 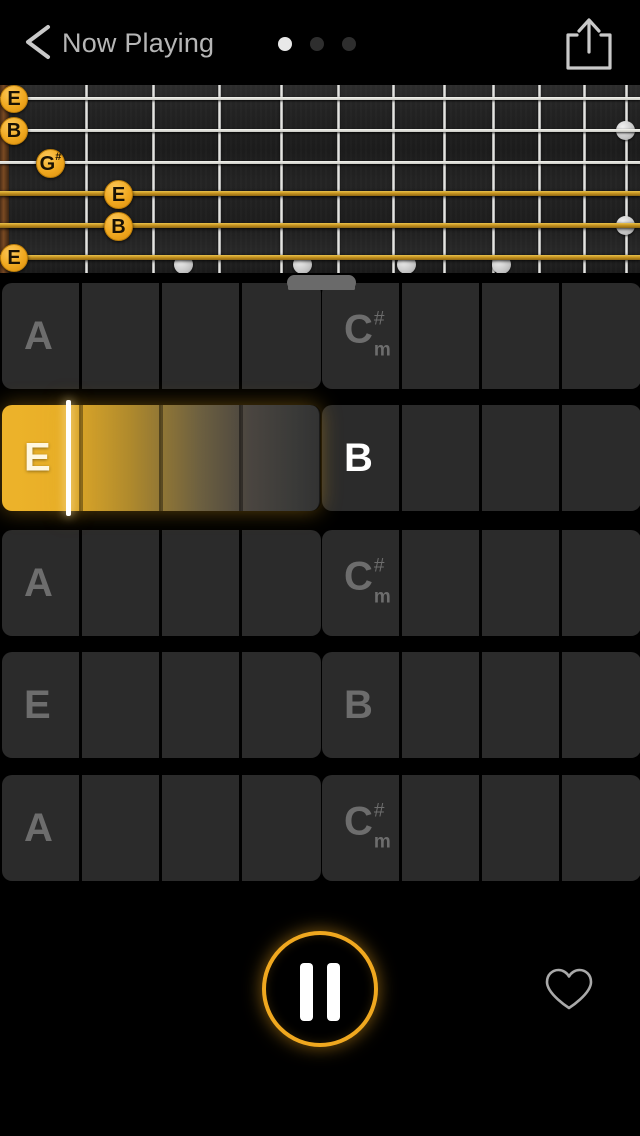 I want to click on back-button, so click(x=39, y=42).